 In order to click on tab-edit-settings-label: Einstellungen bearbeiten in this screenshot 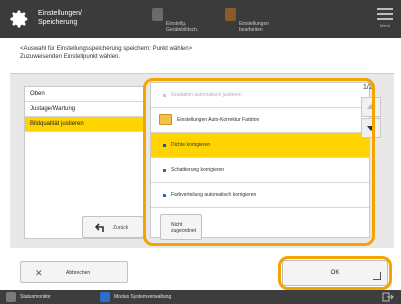, I will do `click(254, 27)`.